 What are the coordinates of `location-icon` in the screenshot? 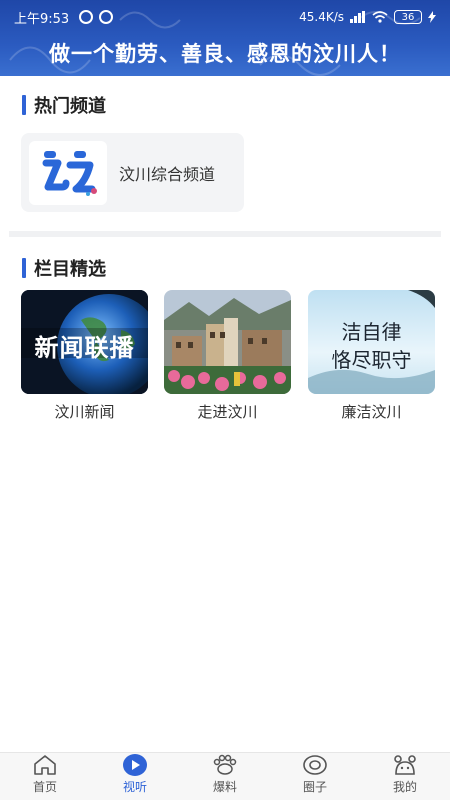 It's located at (106, 17).